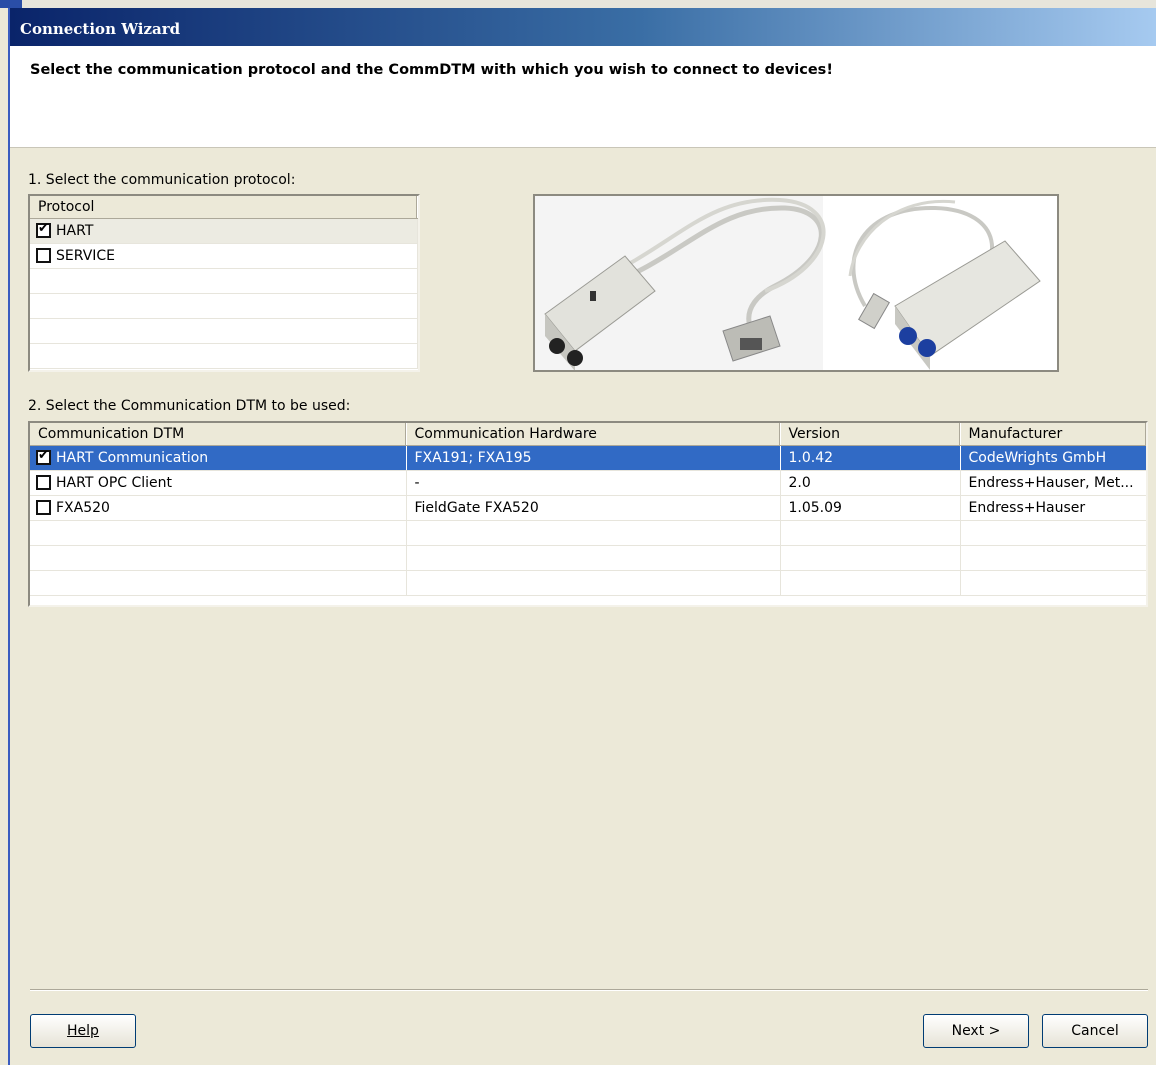 This screenshot has width=1156, height=1065. What do you see at coordinates (162, 180) in the screenshot?
I see `step1-label: 1. Select the communication protocol:` at bounding box center [162, 180].